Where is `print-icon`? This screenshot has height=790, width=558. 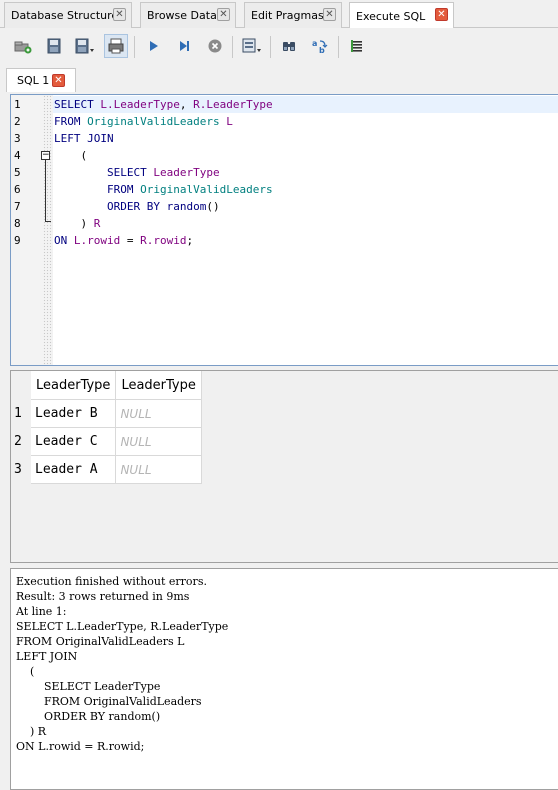 print-icon is located at coordinates (116, 46).